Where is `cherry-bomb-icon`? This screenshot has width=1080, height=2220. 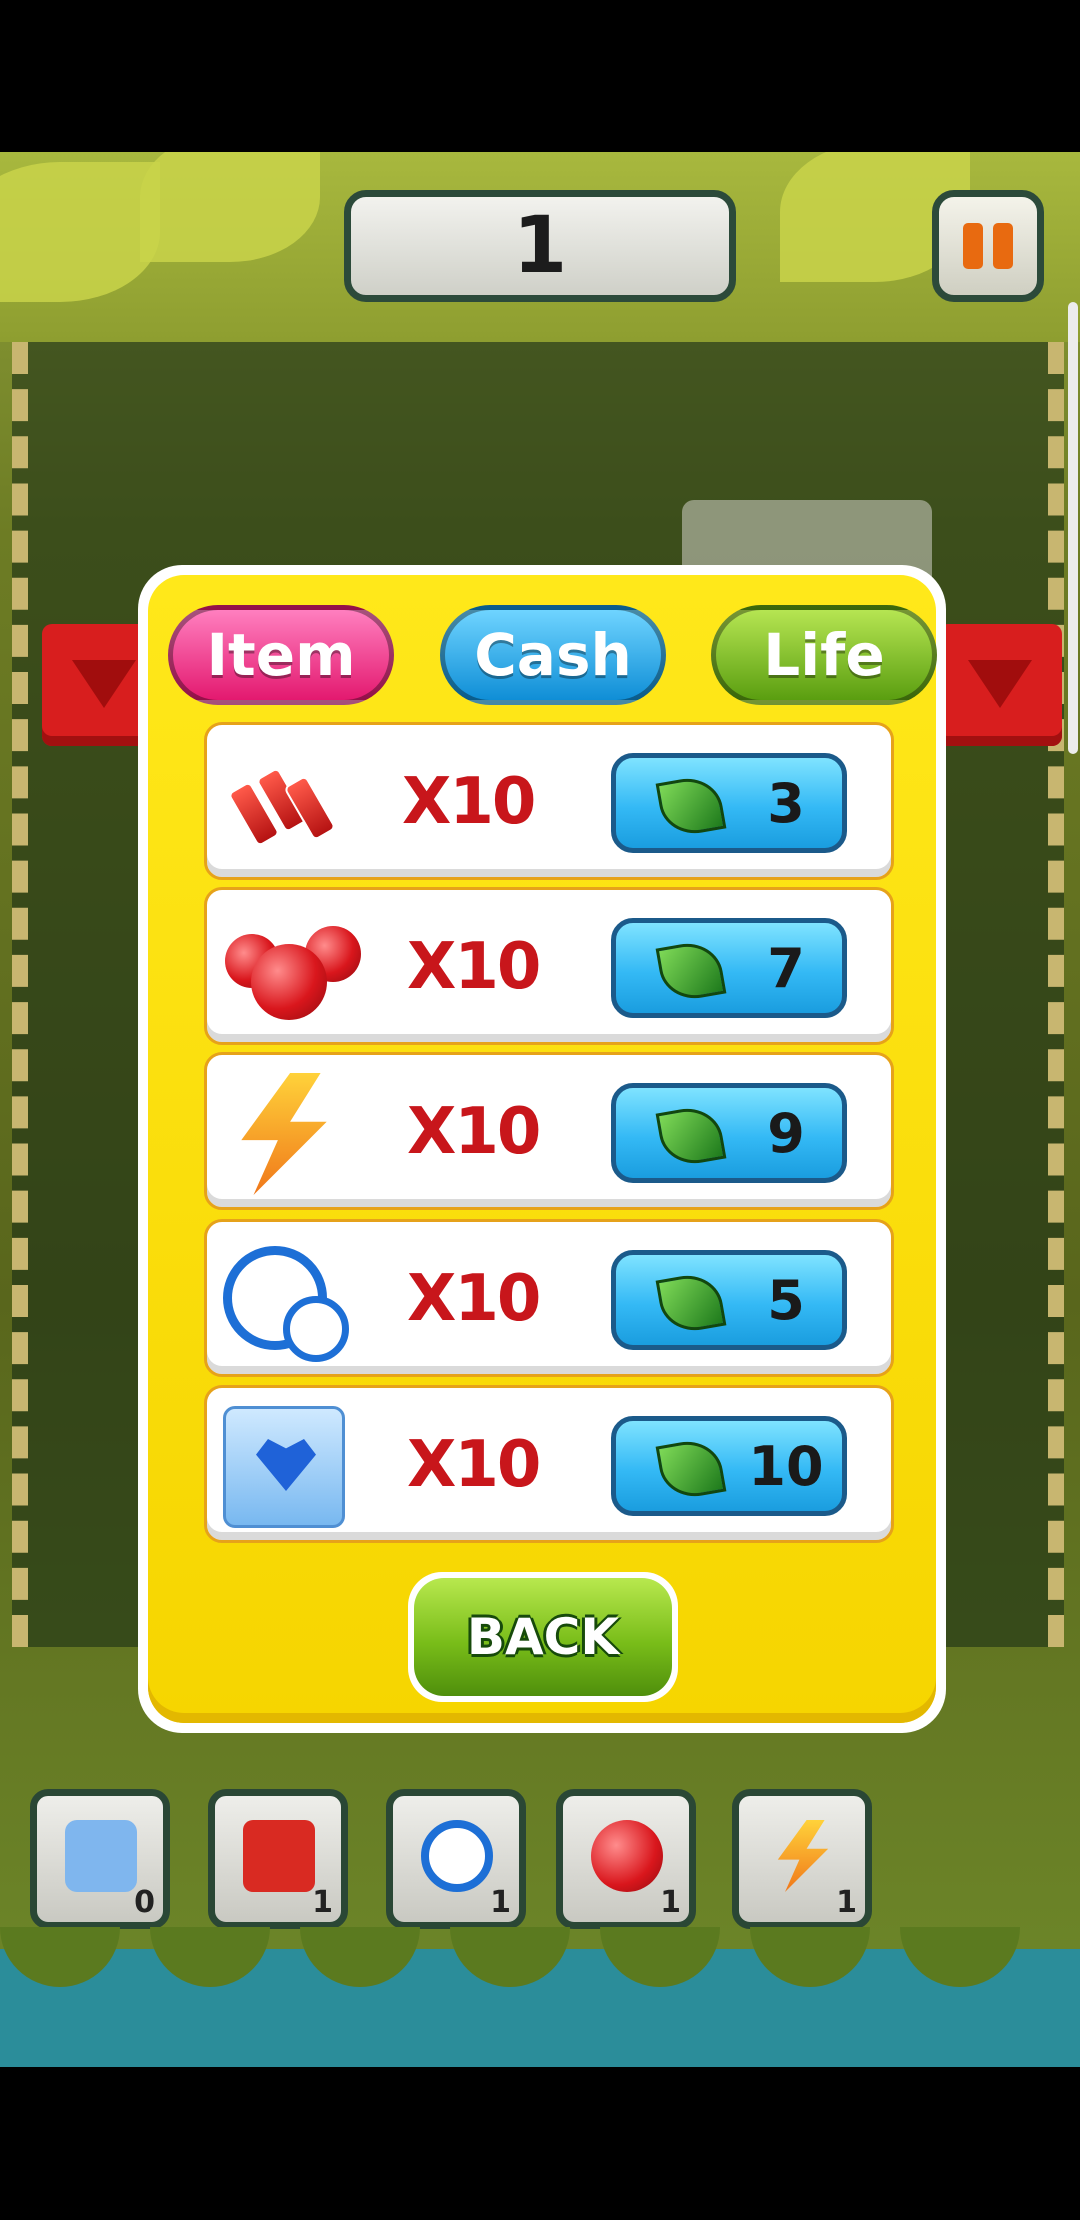
cherry-bomb-icon is located at coordinates (292, 969).